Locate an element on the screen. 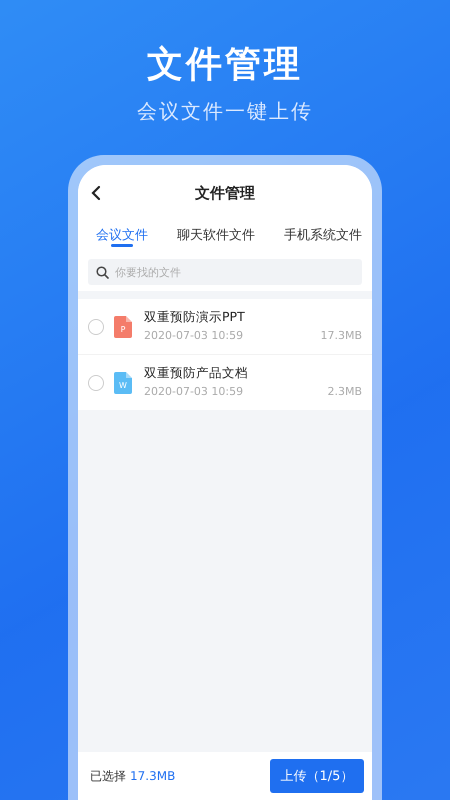  file-icon: P is located at coordinates (123, 327).